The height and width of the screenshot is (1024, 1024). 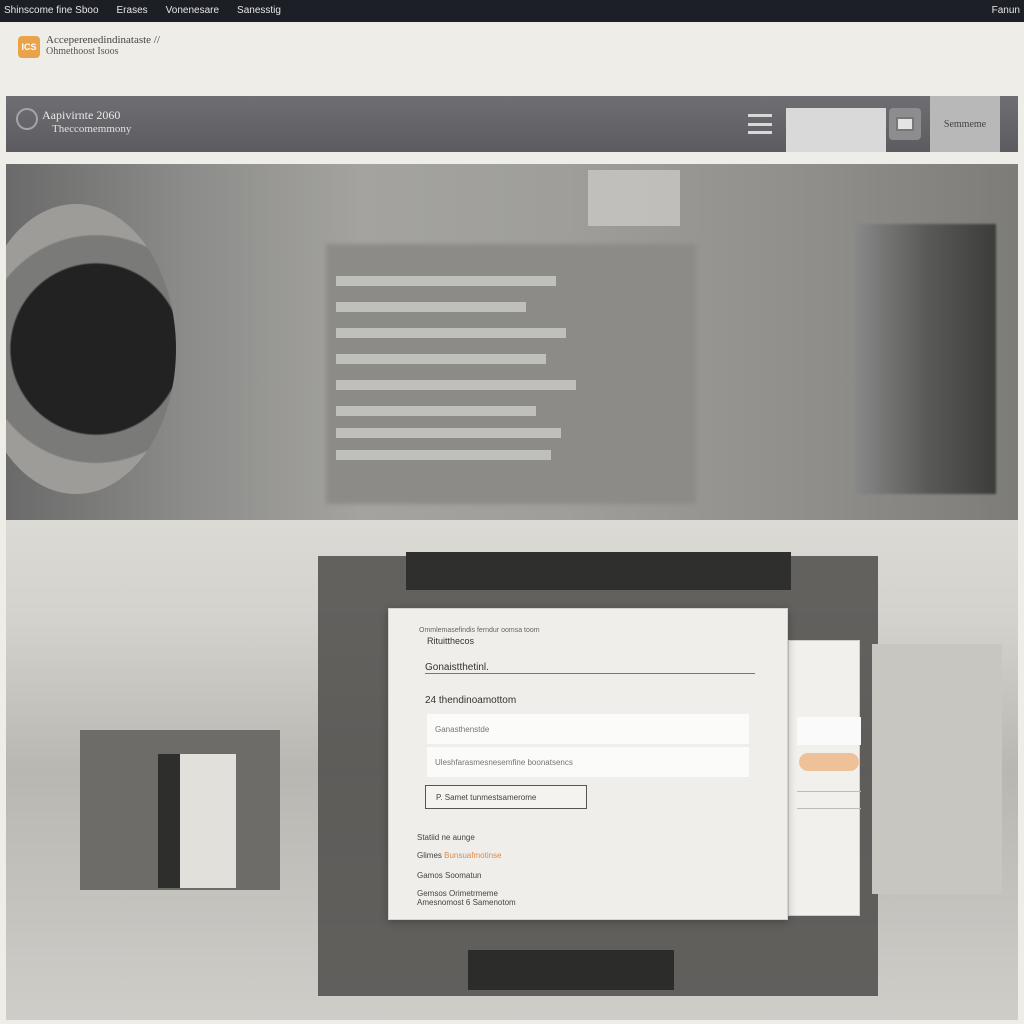 What do you see at coordinates (132, 11) in the screenshot?
I see `top-nav-item-2: Erases` at bounding box center [132, 11].